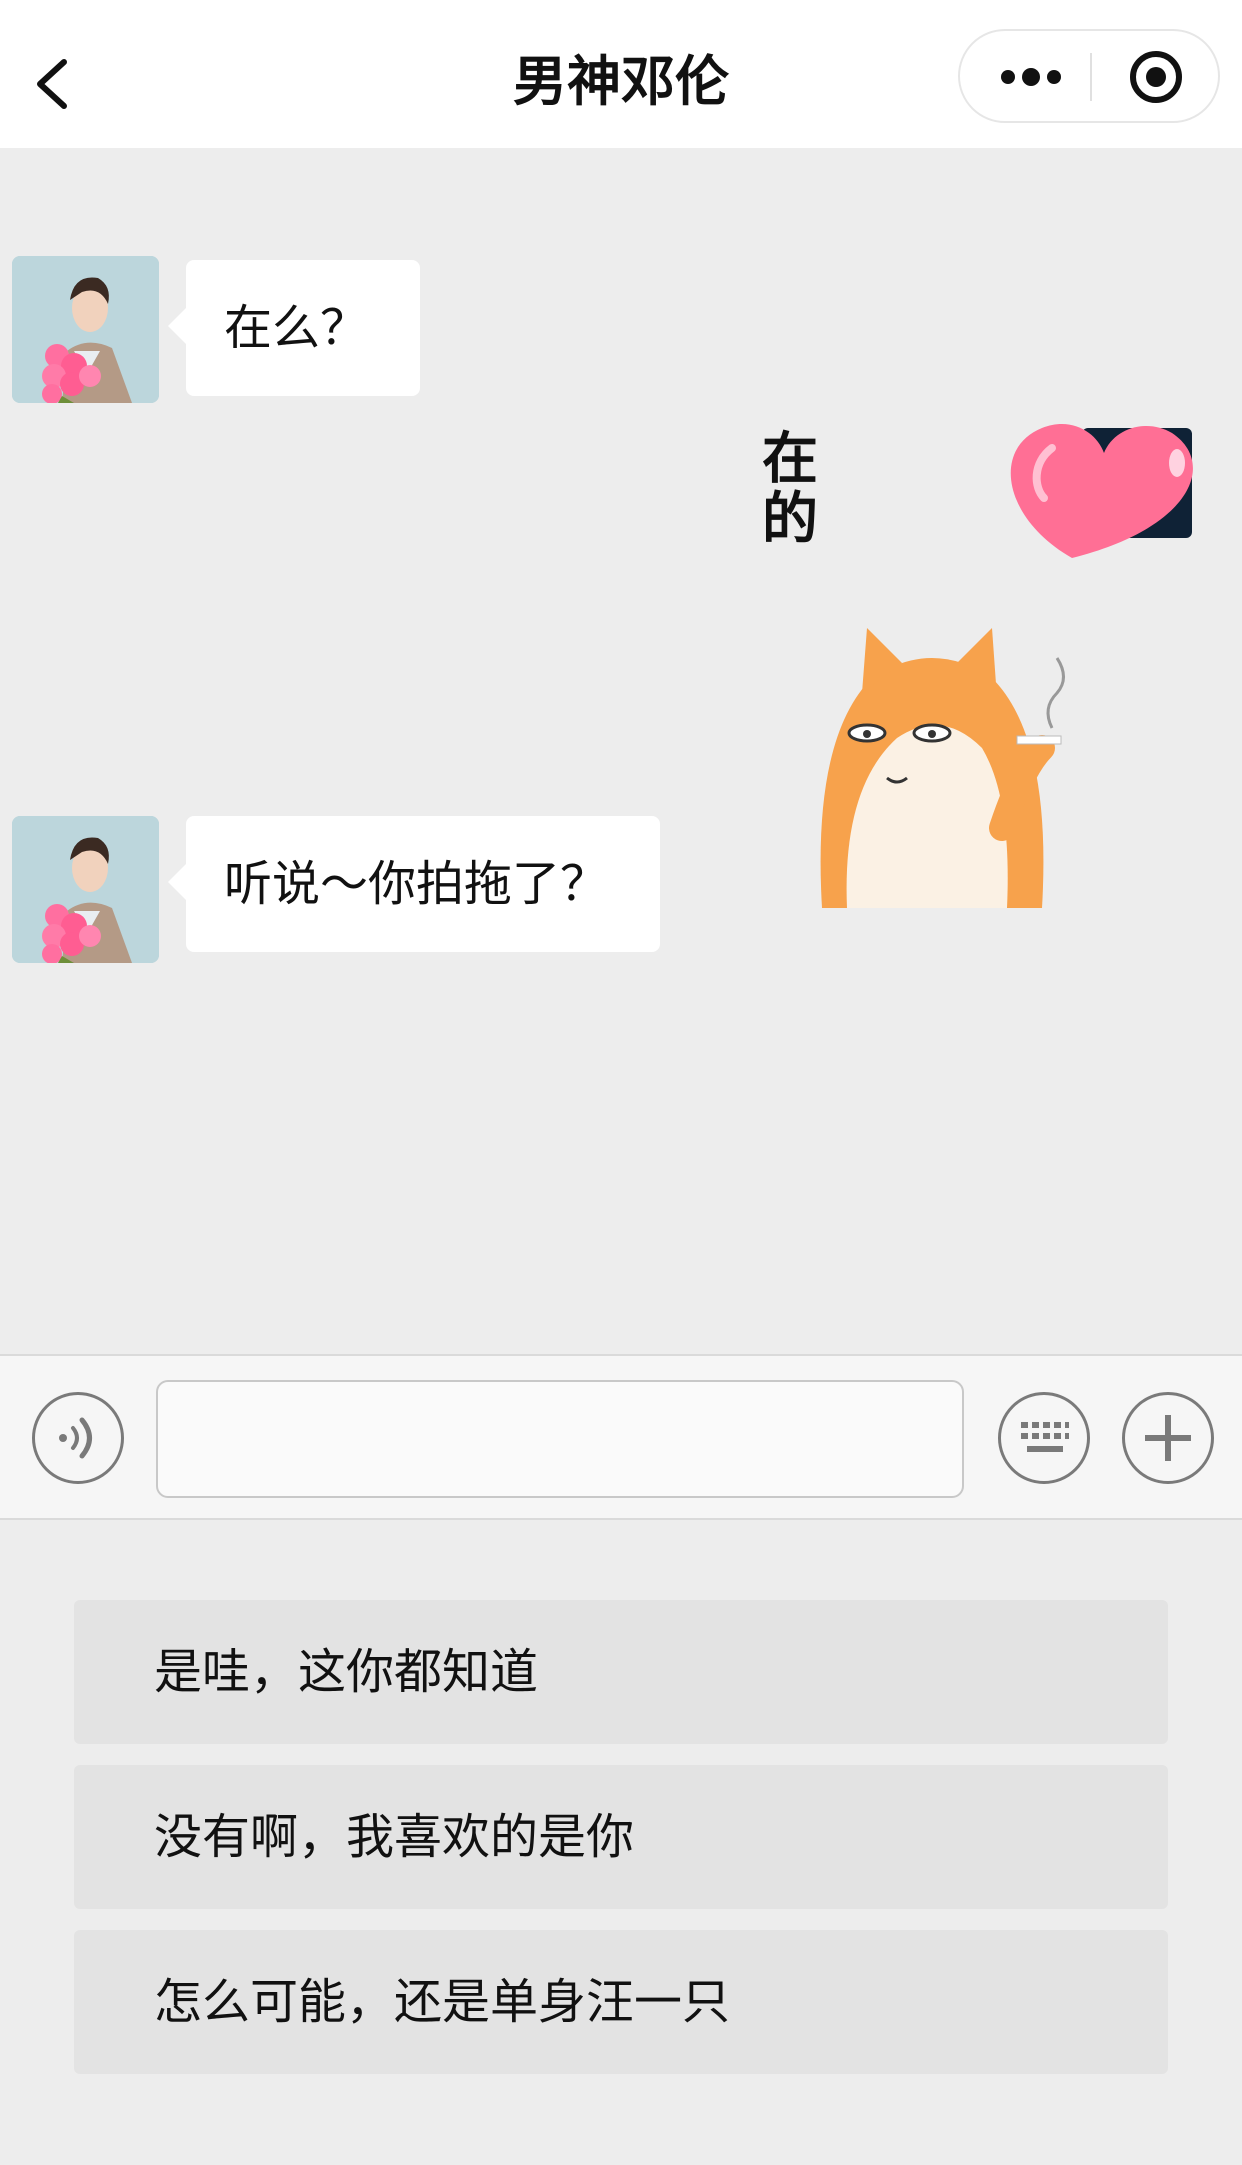  What do you see at coordinates (790, 459) in the screenshot?
I see `sticker-text-1: 在` at bounding box center [790, 459].